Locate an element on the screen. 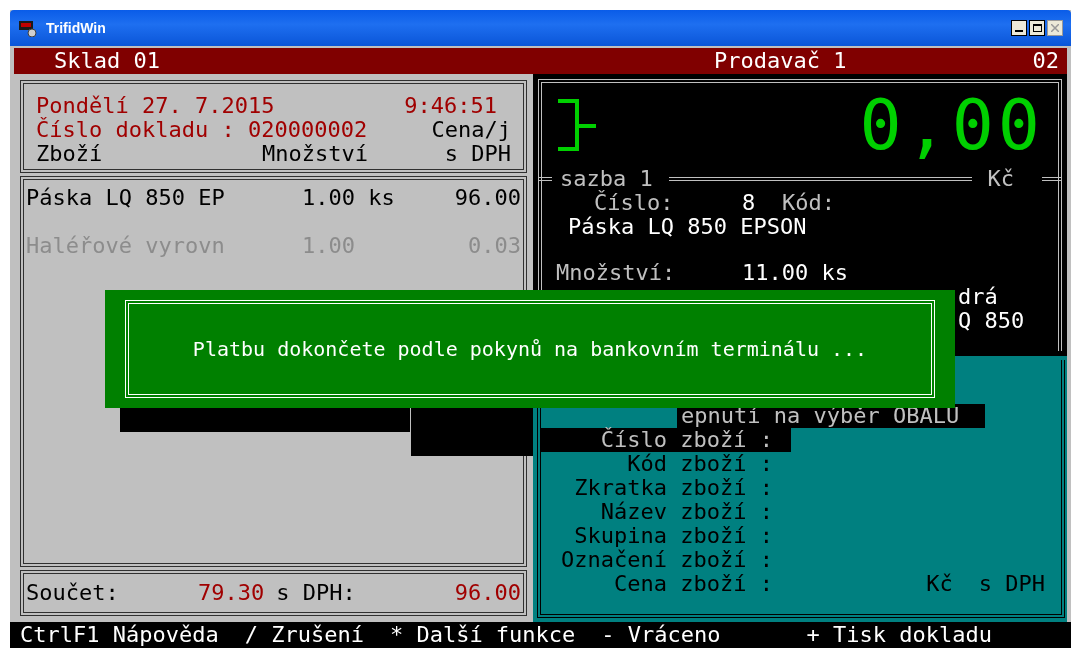  item-name: Páska LQ 850 EP is located at coordinates (126, 198).